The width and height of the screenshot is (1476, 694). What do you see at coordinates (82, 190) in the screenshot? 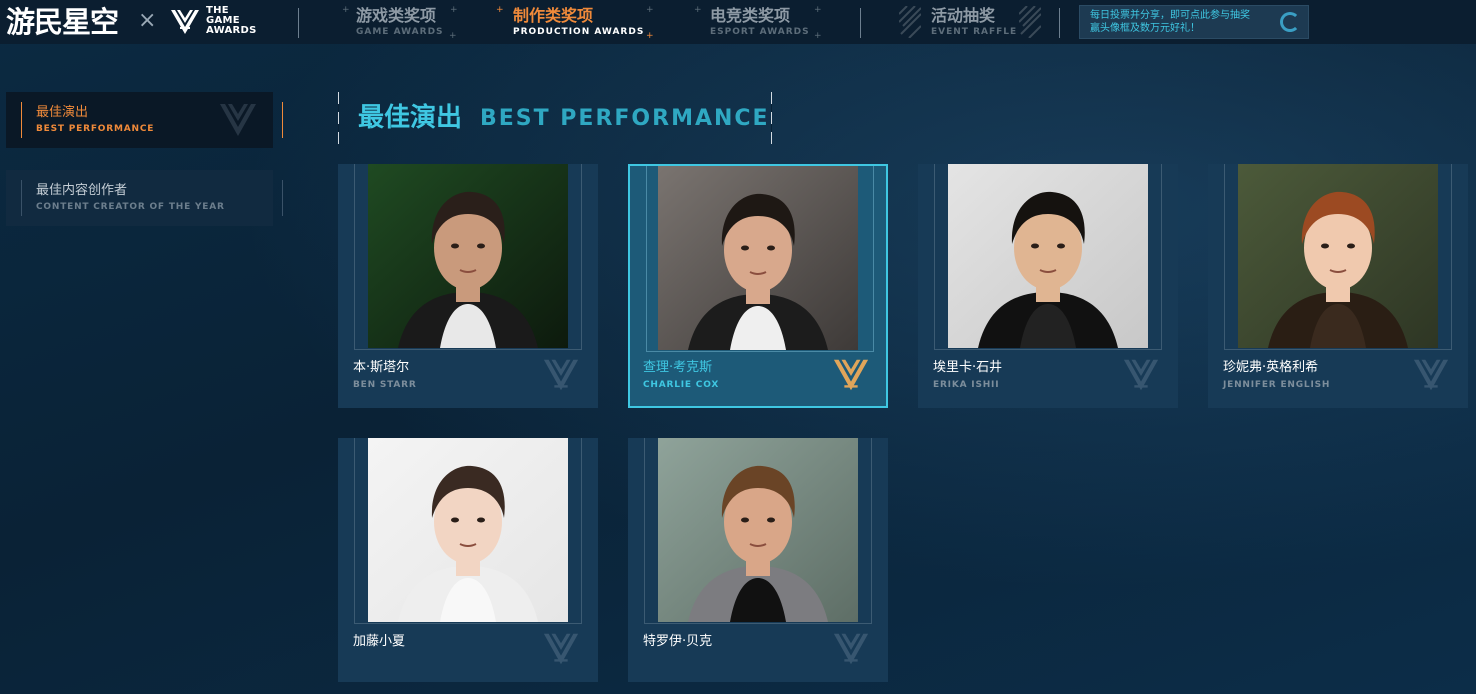
I see `sidebar-item-label: 最佳内容创作者` at bounding box center [82, 190].